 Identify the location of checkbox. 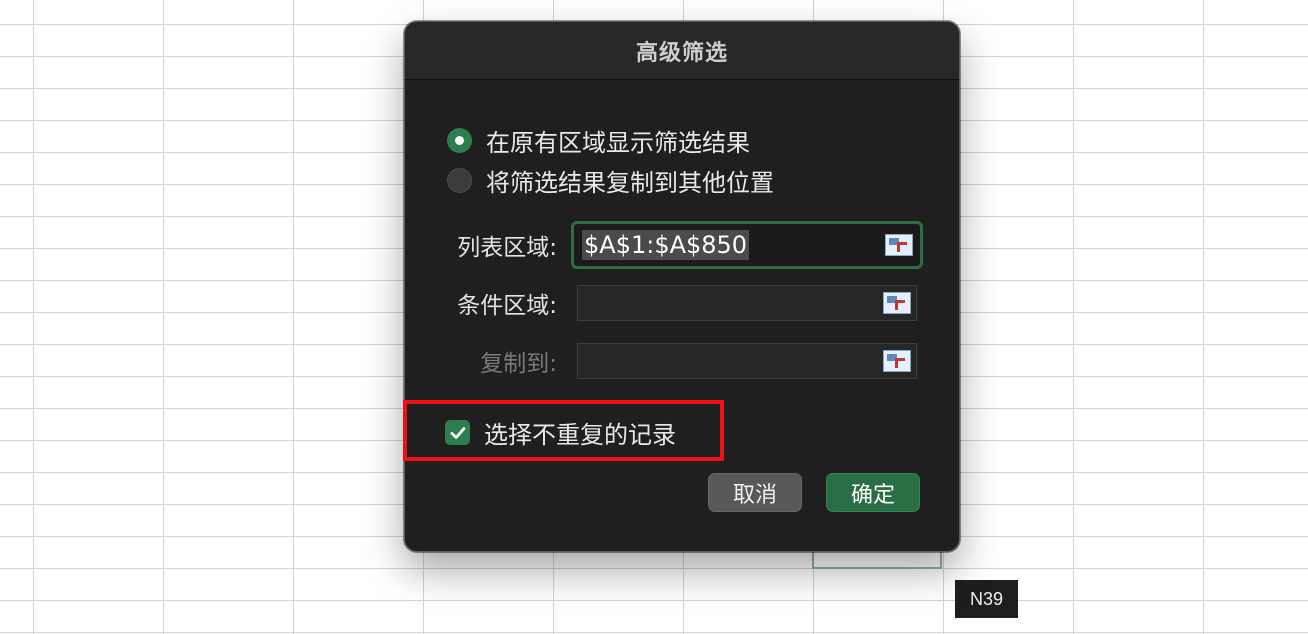
(457, 432).